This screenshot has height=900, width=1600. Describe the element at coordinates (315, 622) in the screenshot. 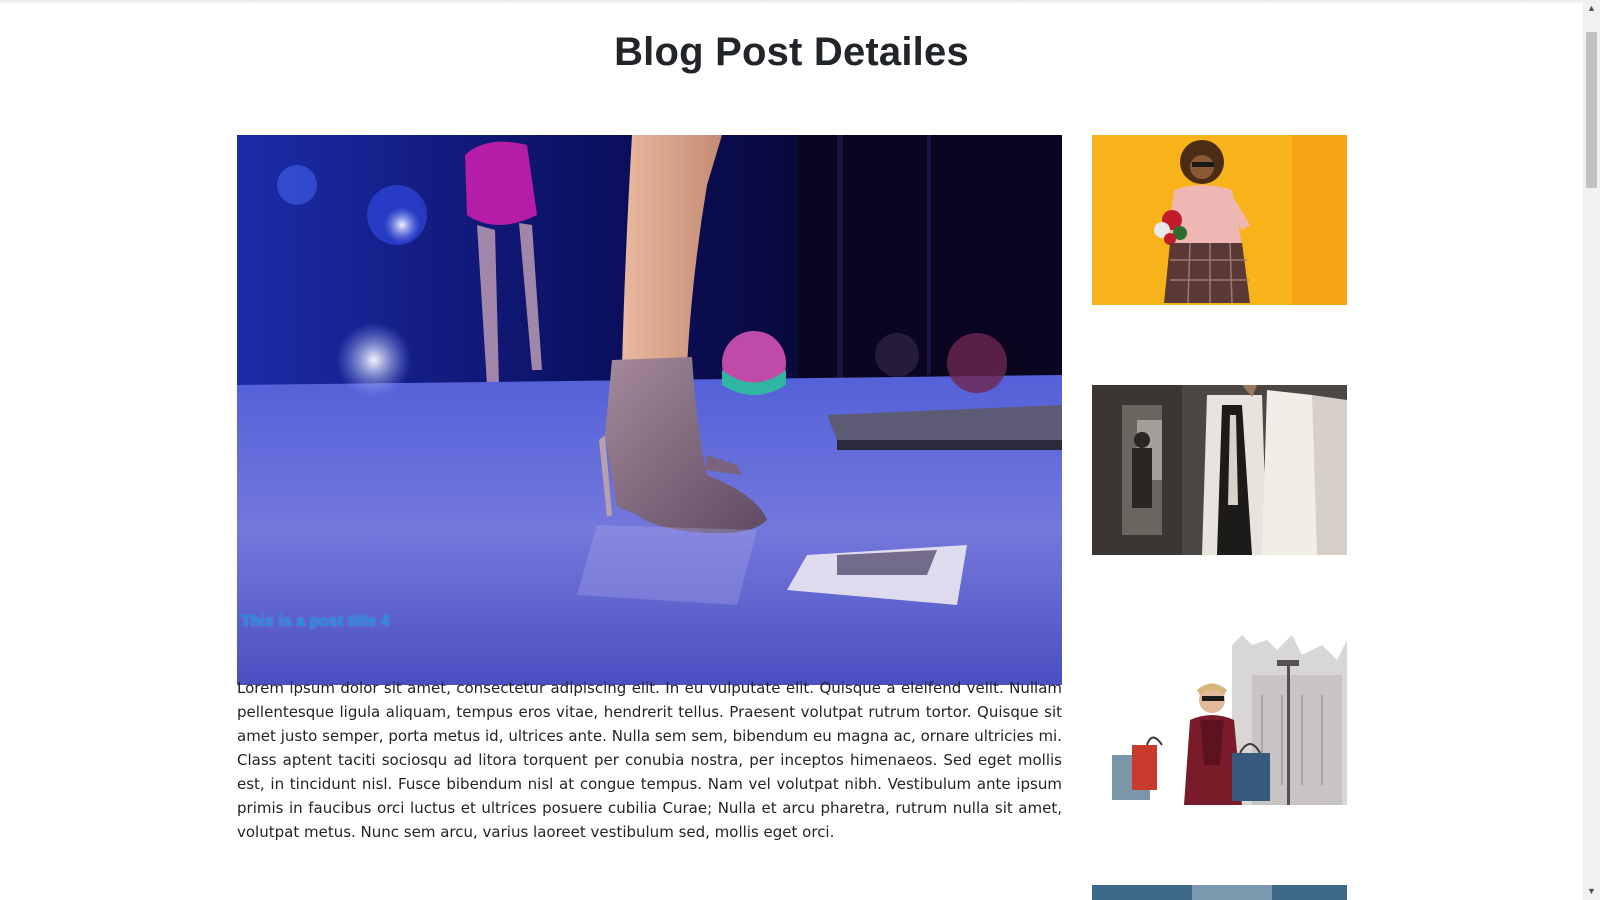

I see `post-title: This is a post title 4` at that location.